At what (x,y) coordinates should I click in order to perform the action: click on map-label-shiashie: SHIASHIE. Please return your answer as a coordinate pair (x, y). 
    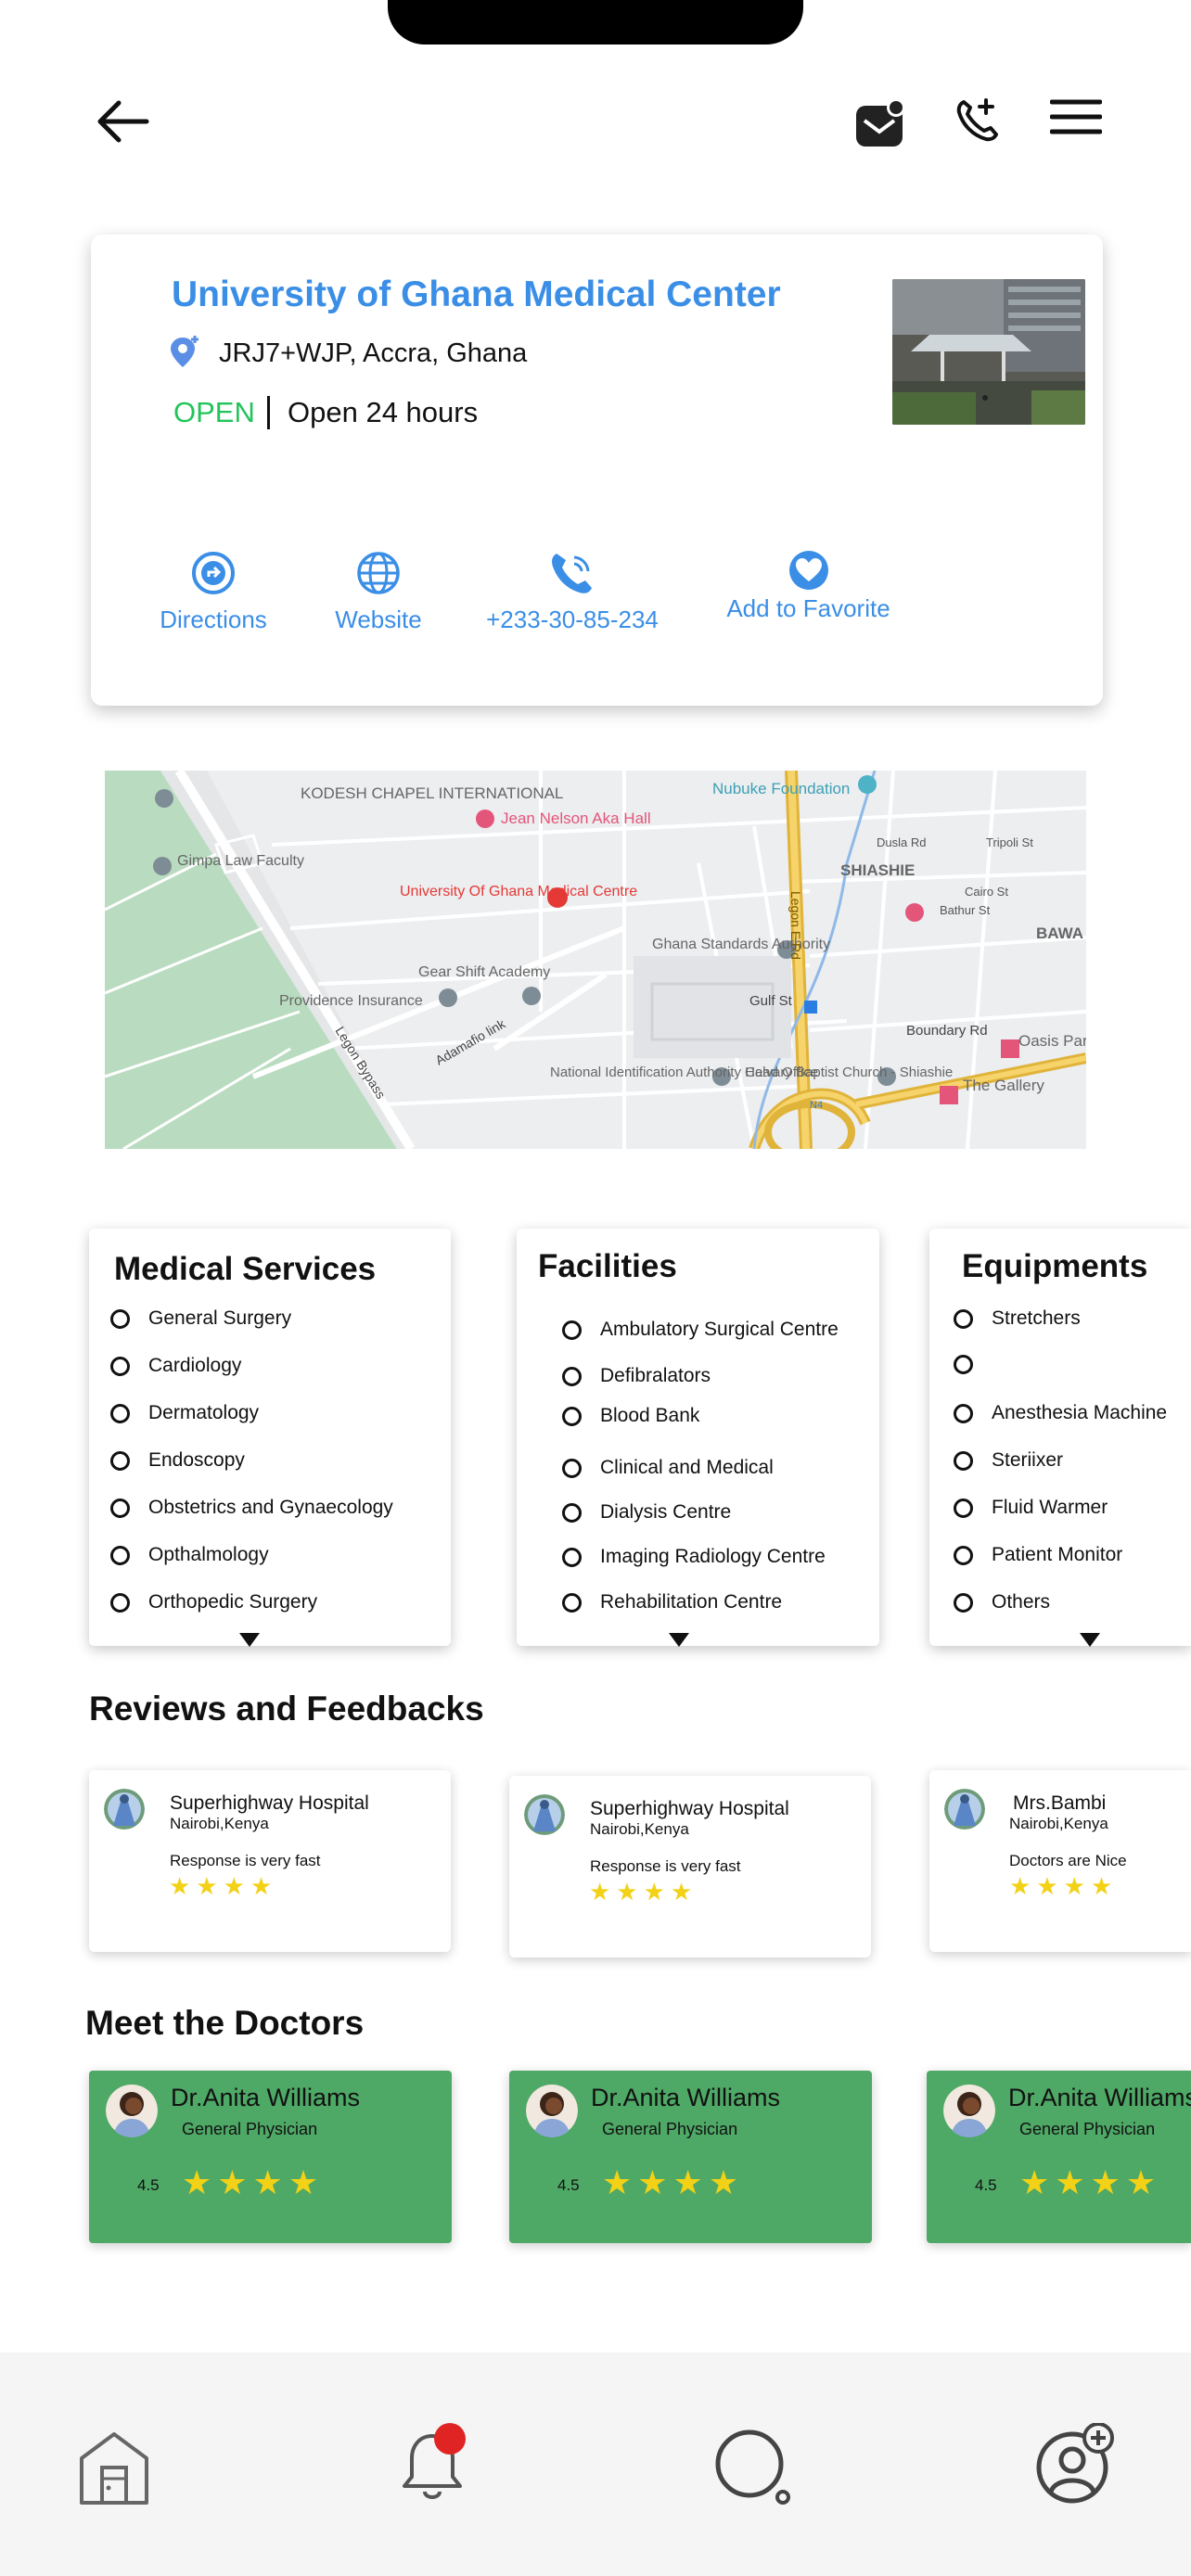
    Looking at the image, I should click on (877, 870).